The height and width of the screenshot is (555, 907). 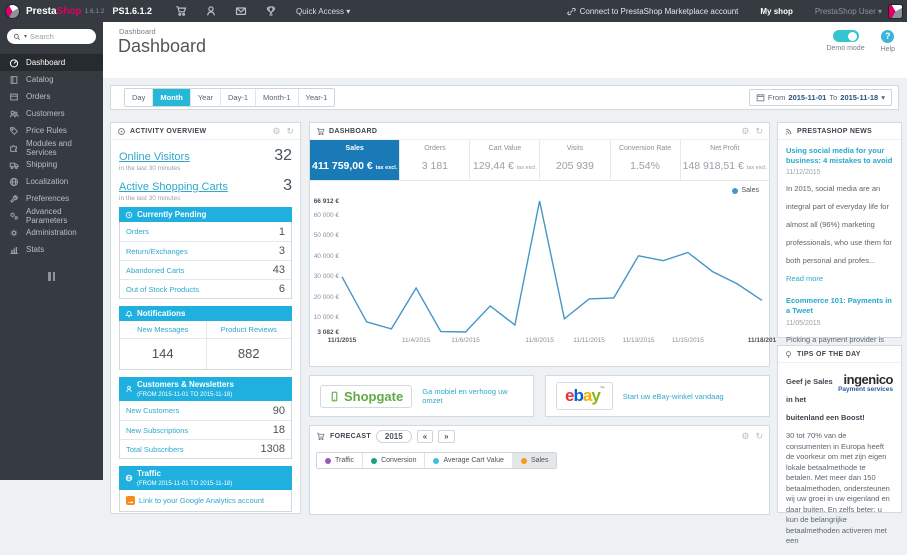 What do you see at coordinates (434, 160) in the screenshot?
I see `kpi-orders: Orders 3 181` at bounding box center [434, 160].